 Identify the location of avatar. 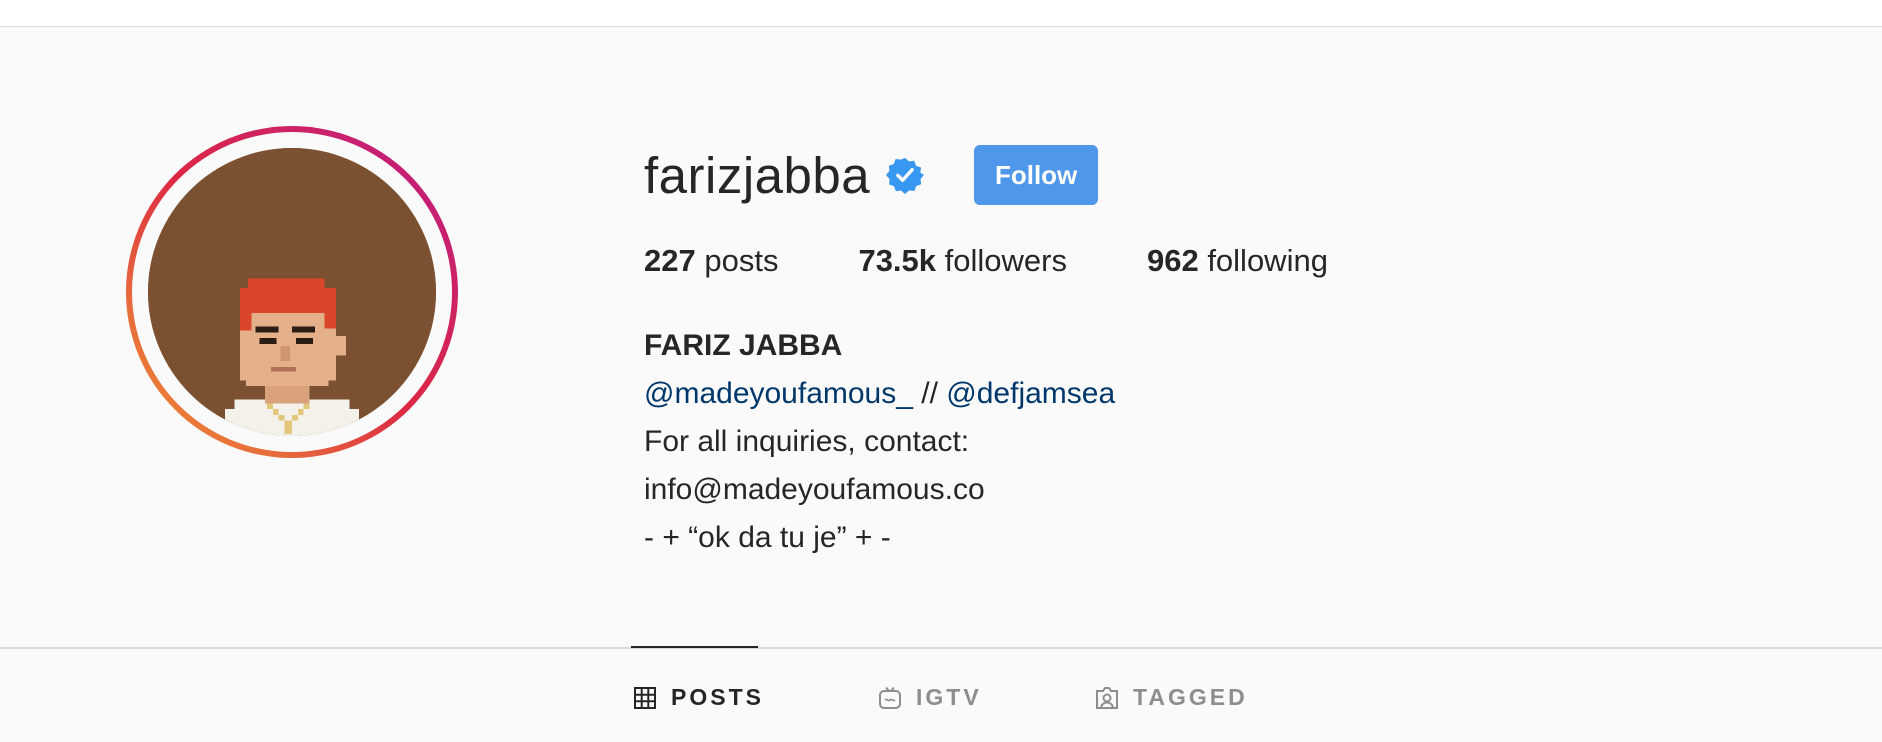
(292, 292).